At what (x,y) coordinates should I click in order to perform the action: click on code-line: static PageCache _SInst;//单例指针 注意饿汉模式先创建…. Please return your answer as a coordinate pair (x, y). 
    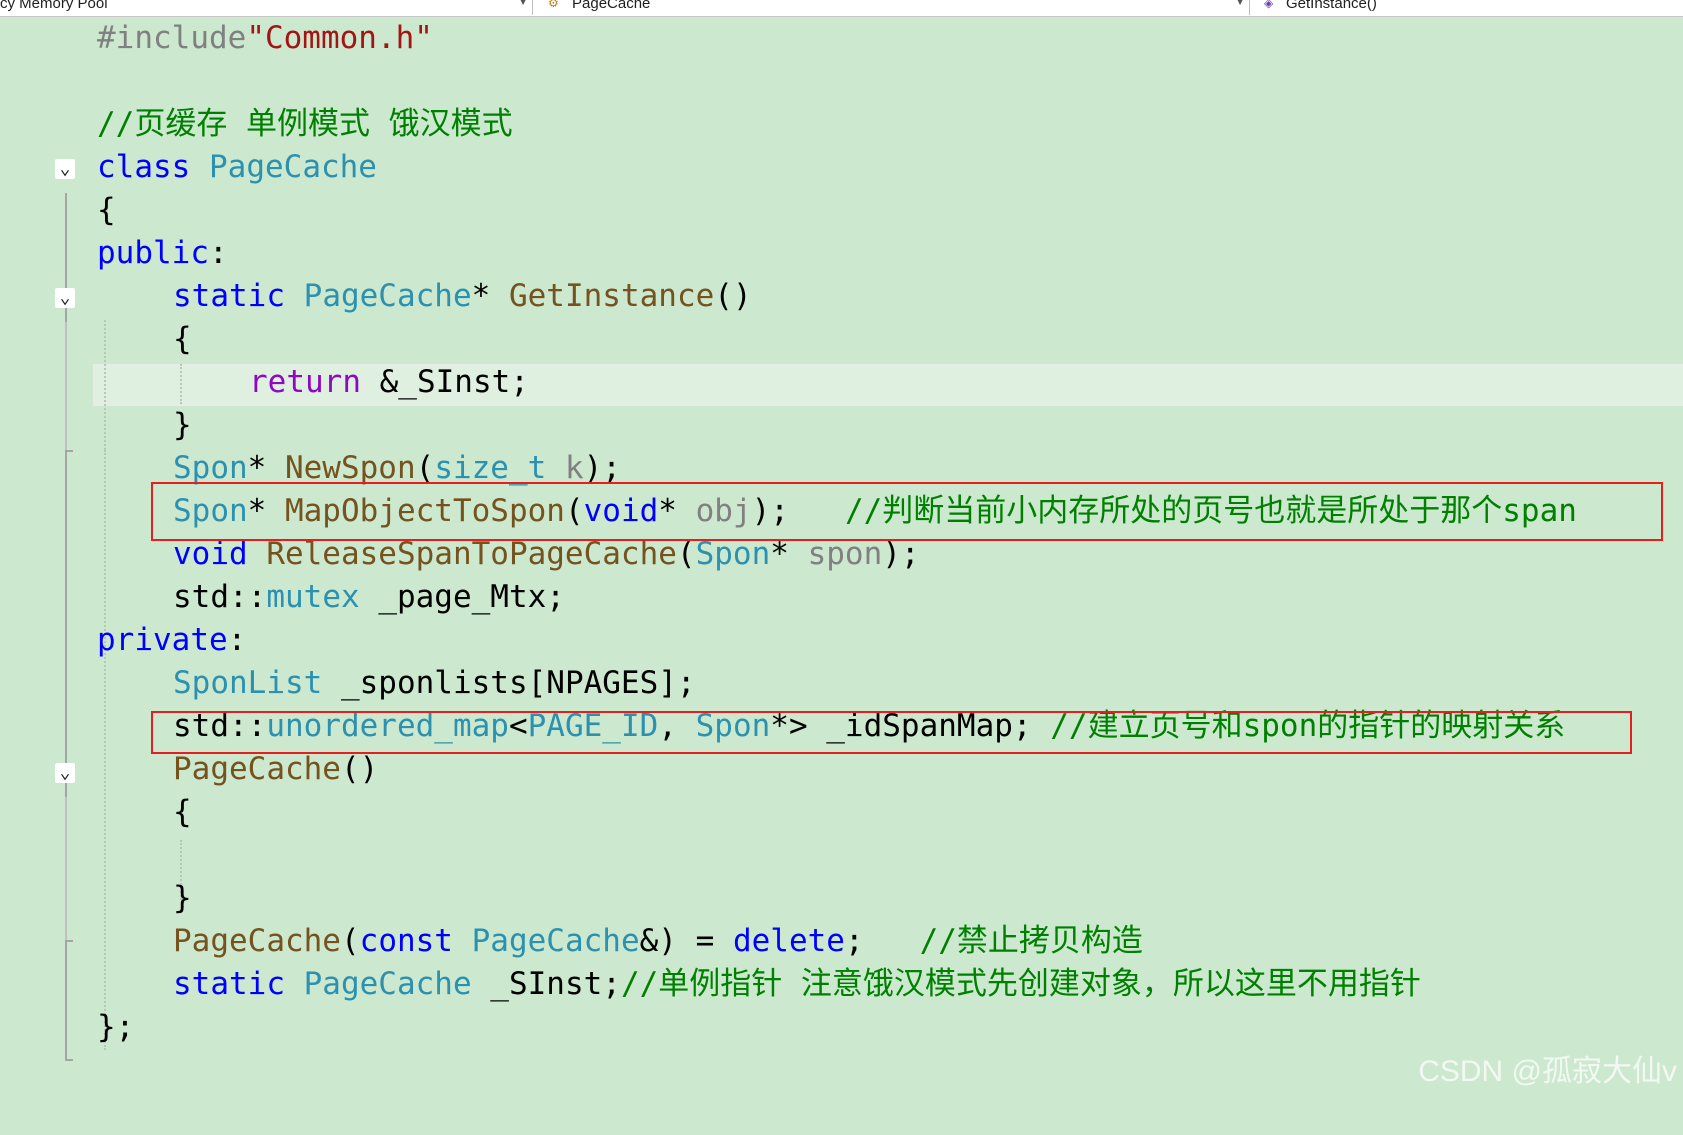
    Looking at the image, I should click on (841, 984).